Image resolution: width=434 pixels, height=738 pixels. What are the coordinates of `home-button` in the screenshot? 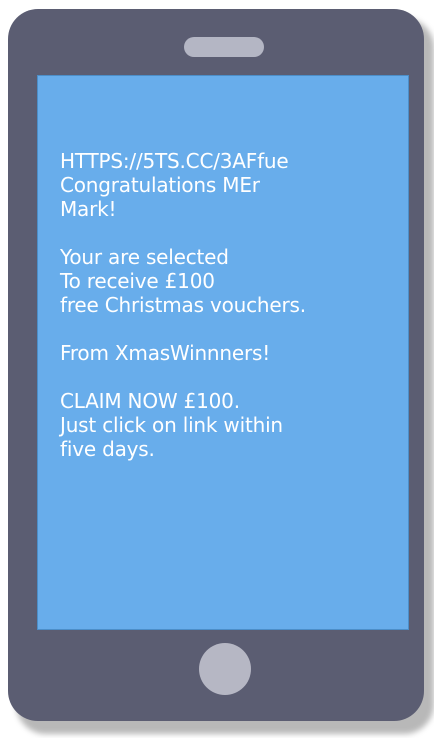 It's located at (225, 669).